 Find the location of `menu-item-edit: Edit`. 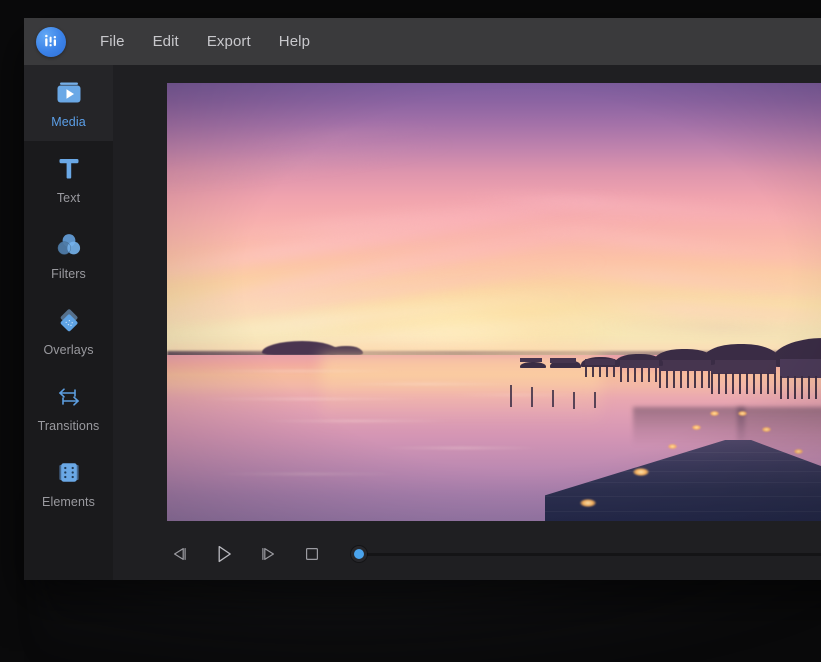

menu-item-edit: Edit is located at coordinates (166, 41).